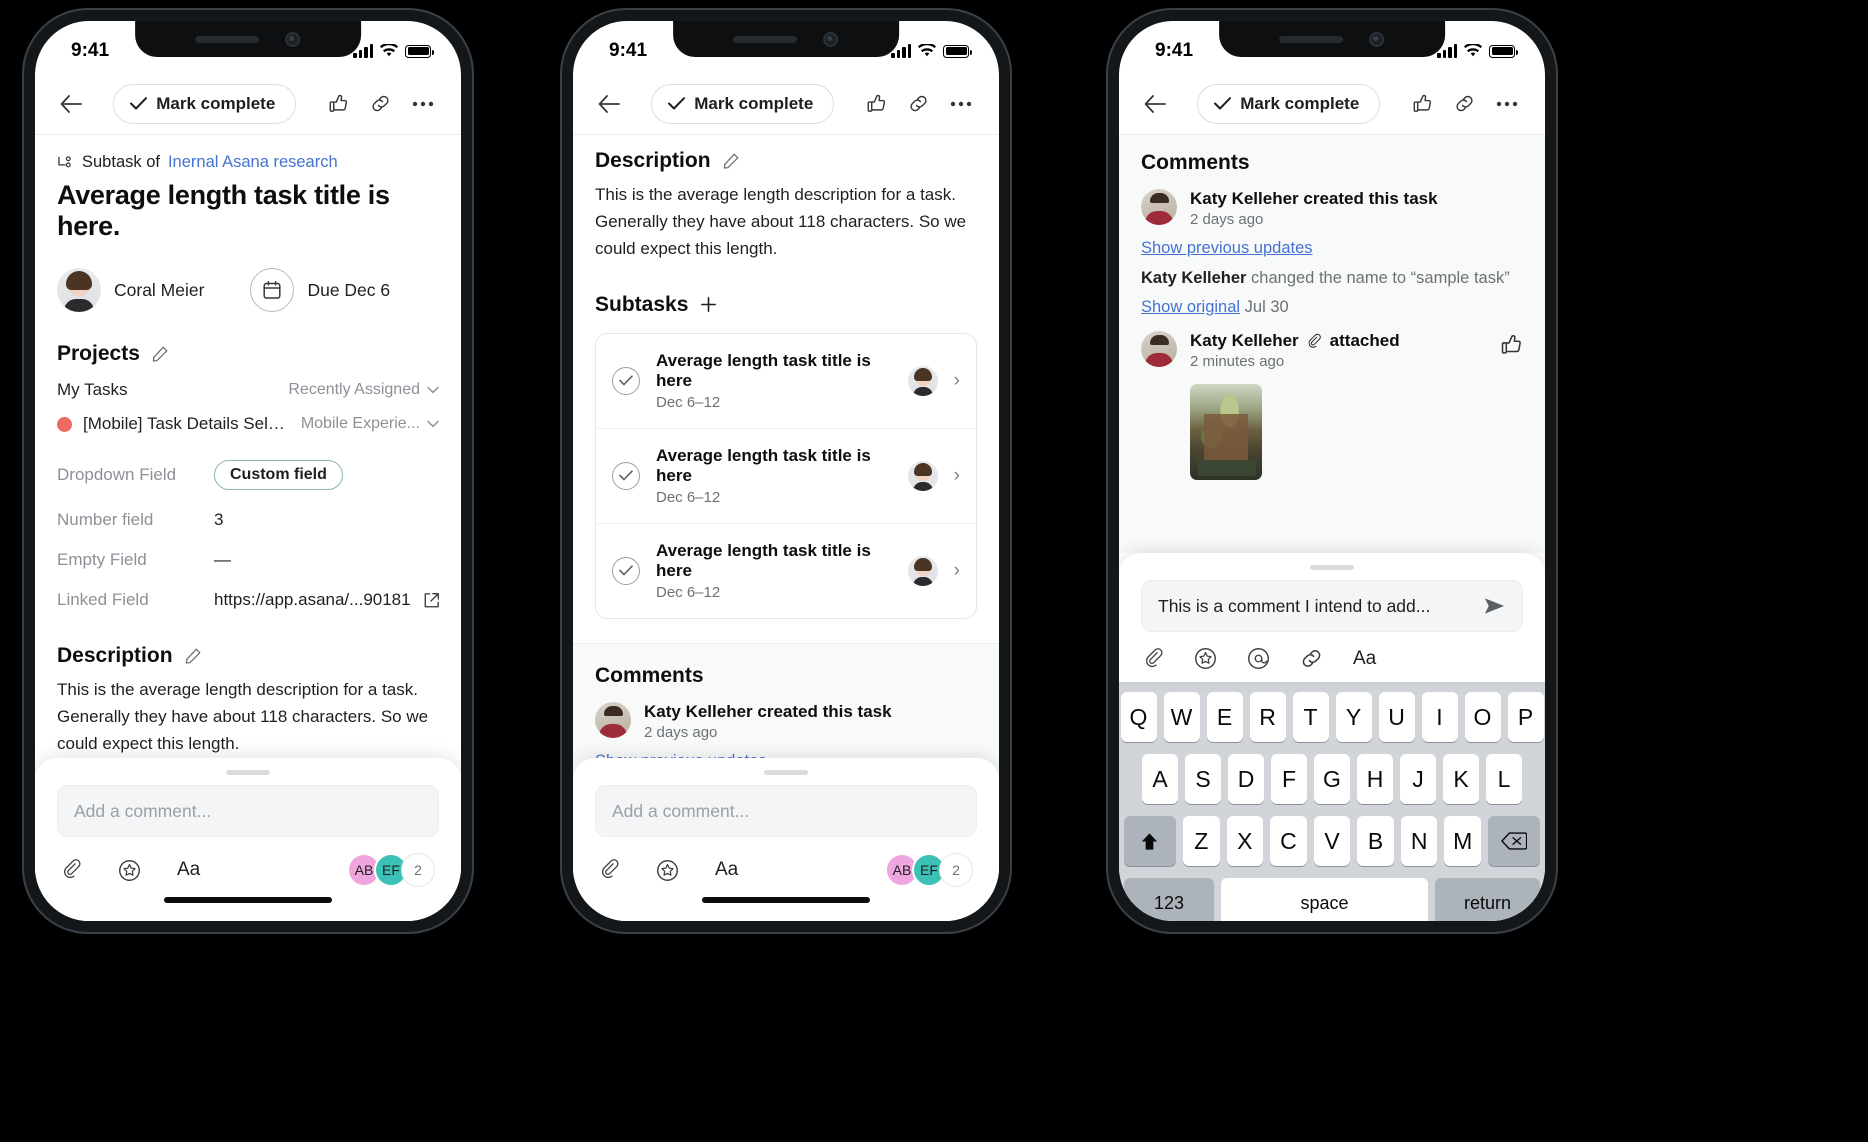 Image resolution: width=1868 pixels, height=1142 pixels. What do you see at coordinates (1494, 606) in the screenshot?
I see `send-icon` at bounding box center [1494, 606].